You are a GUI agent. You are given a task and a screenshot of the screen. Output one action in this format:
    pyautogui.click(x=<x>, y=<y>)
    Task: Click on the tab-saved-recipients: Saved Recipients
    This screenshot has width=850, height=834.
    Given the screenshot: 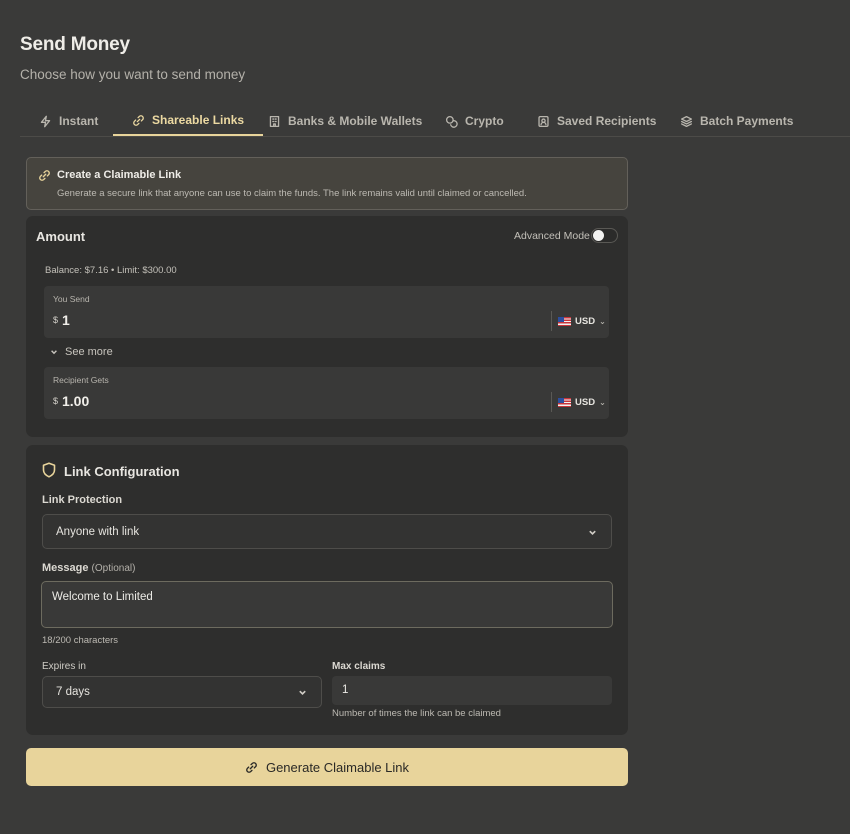 What is the action you would take?
    pyautogui.click(x=596, y=121)
    